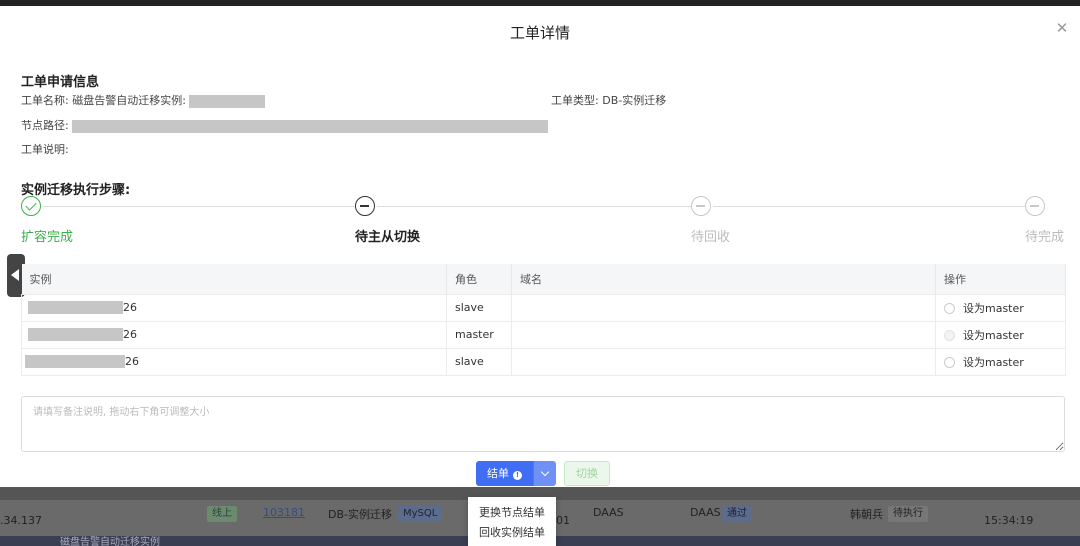 The width and height of the screenshot is (1080, 546). Describe the element at coordinates (563, 520) in the screenshot. I see `bg-num: 01` at that location.